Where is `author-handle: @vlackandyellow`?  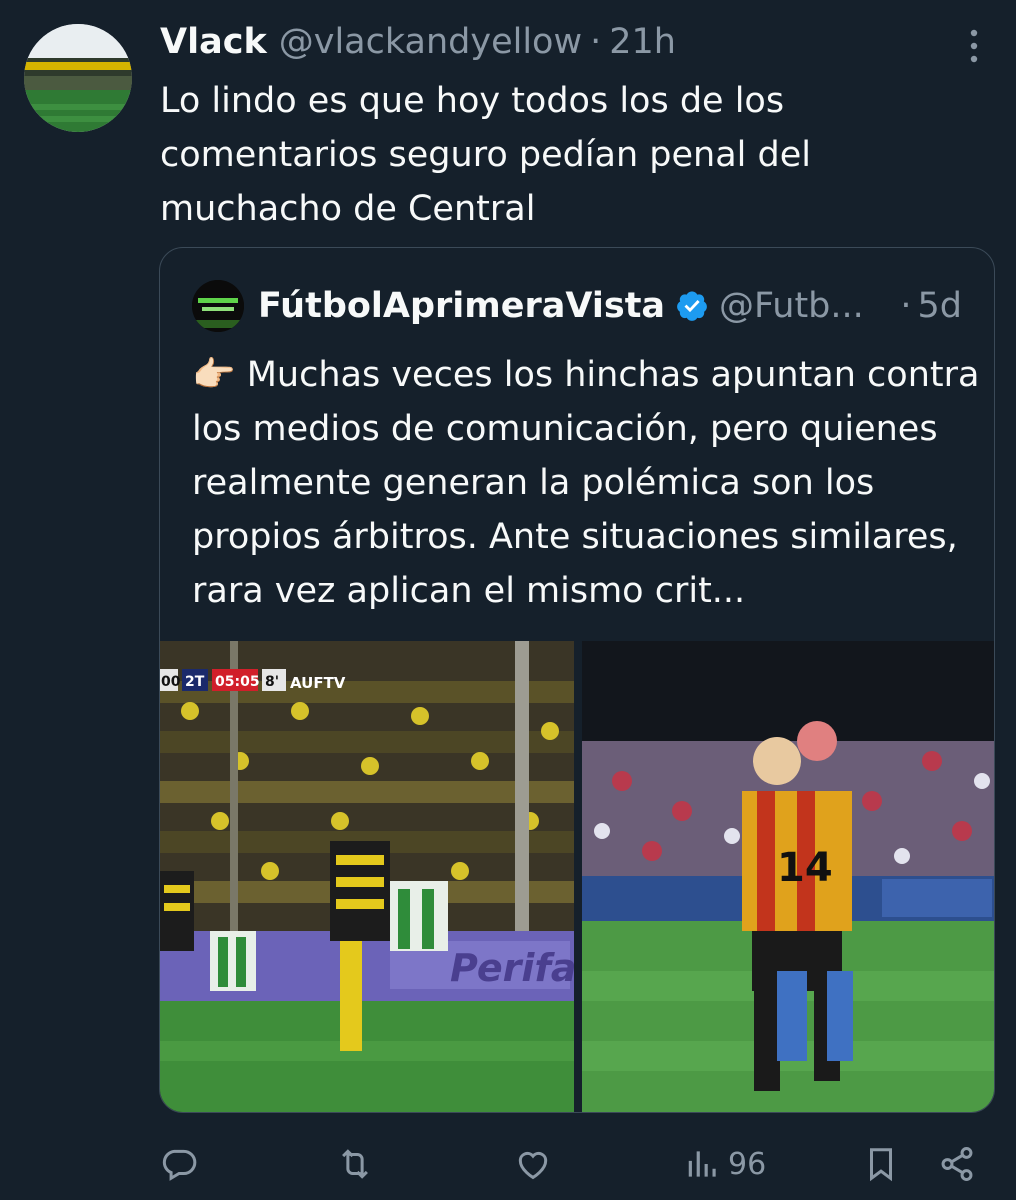 author-handle: @vlackandyellow is located at coordinates (430, 42).